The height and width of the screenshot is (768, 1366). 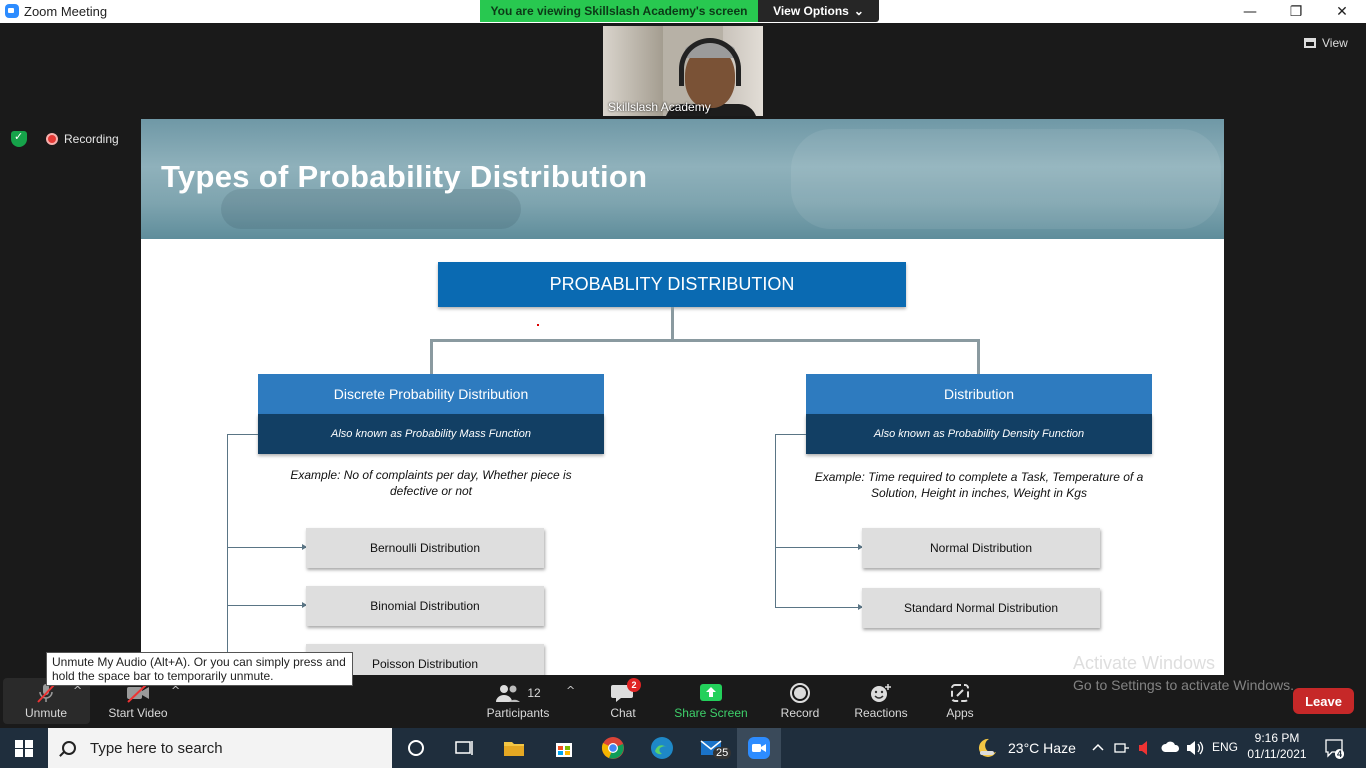 What do you see at coordinates (683, 71) in the screenshot?
I see `participant-video: Skillslash Academy` at bounding box center [683, 71].